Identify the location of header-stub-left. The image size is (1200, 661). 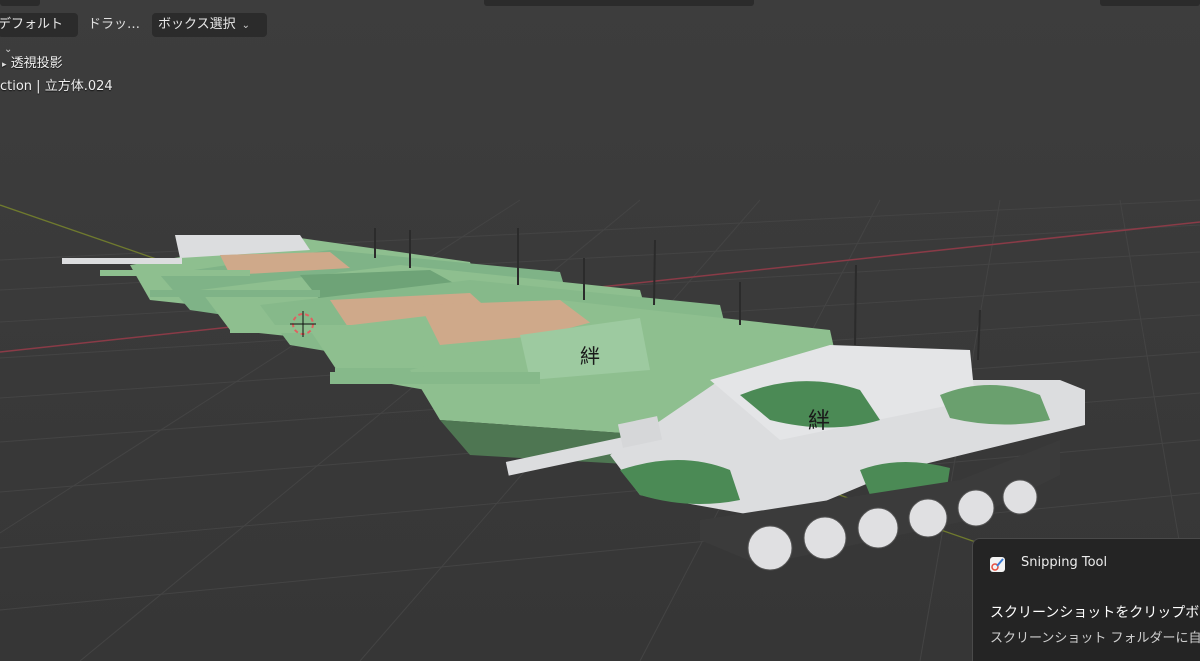
(20, 3).